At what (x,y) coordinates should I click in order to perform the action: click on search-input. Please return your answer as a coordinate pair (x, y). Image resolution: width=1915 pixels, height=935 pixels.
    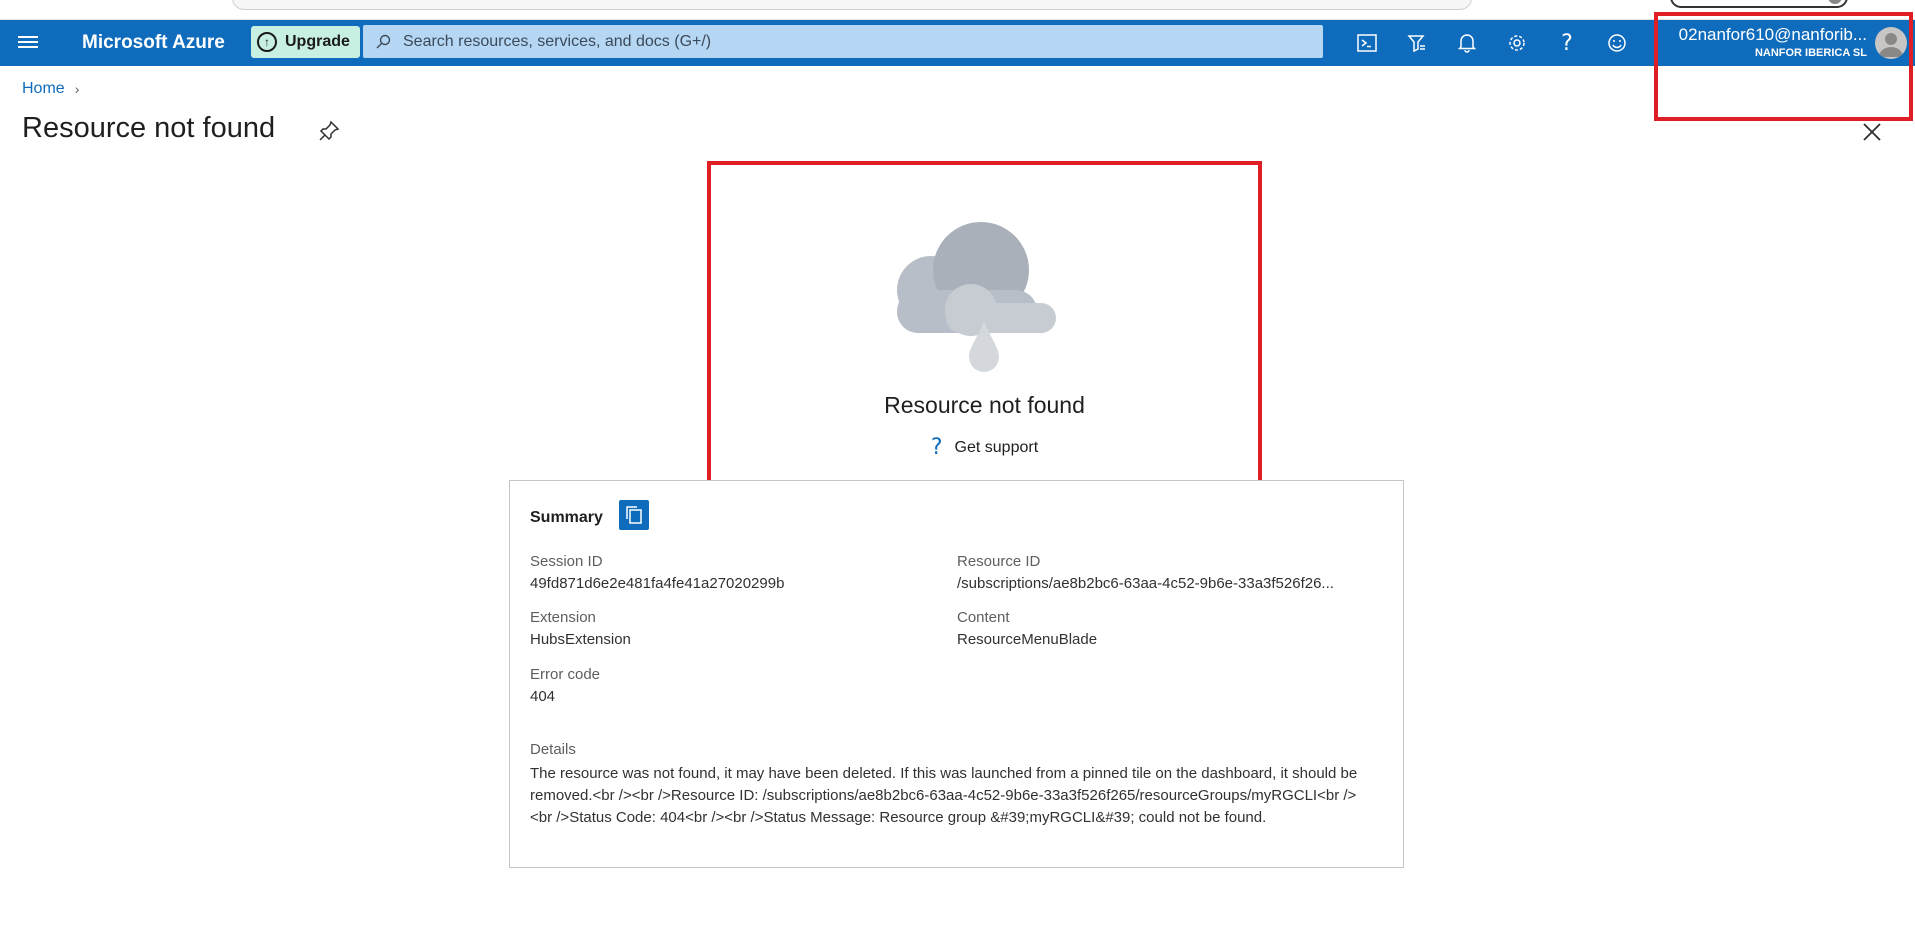
    Looking at the image, I should click on (853, 41).